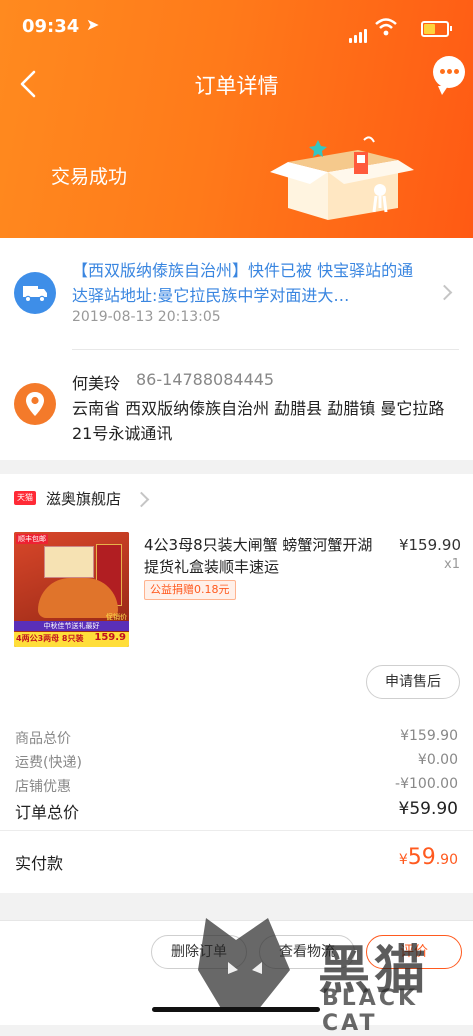 This screenshot has width=473, height=1036. What do you see at coordinates (426, 784) in the screenshot?
I see `summary-value: -¥100.00` at bounding box center [426, 784].